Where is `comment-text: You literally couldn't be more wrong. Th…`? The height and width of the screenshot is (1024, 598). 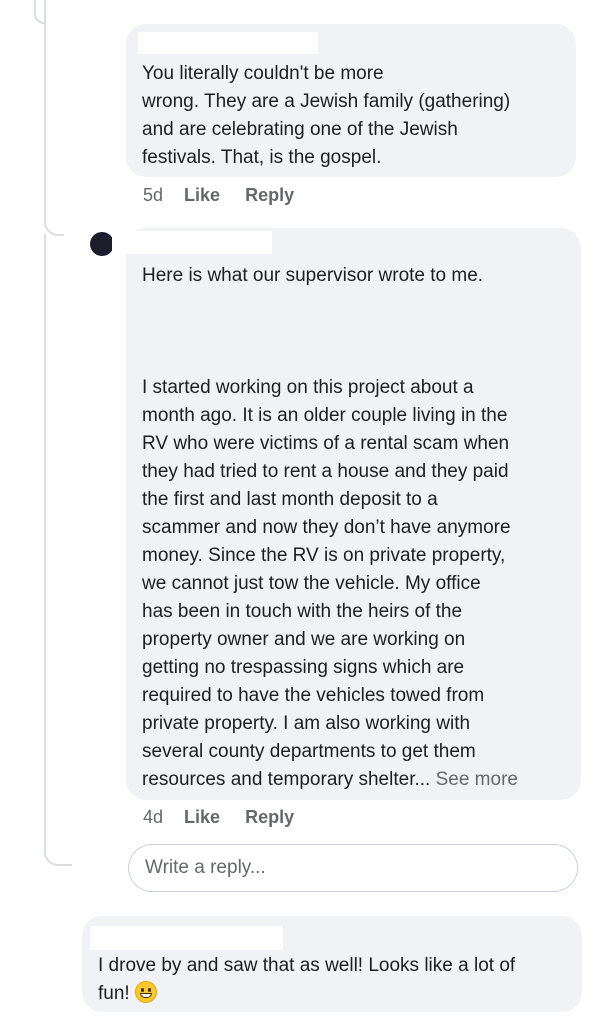 comment-text: You literally couldn't be more wrong. Th… is located at coordinates (326, 115).